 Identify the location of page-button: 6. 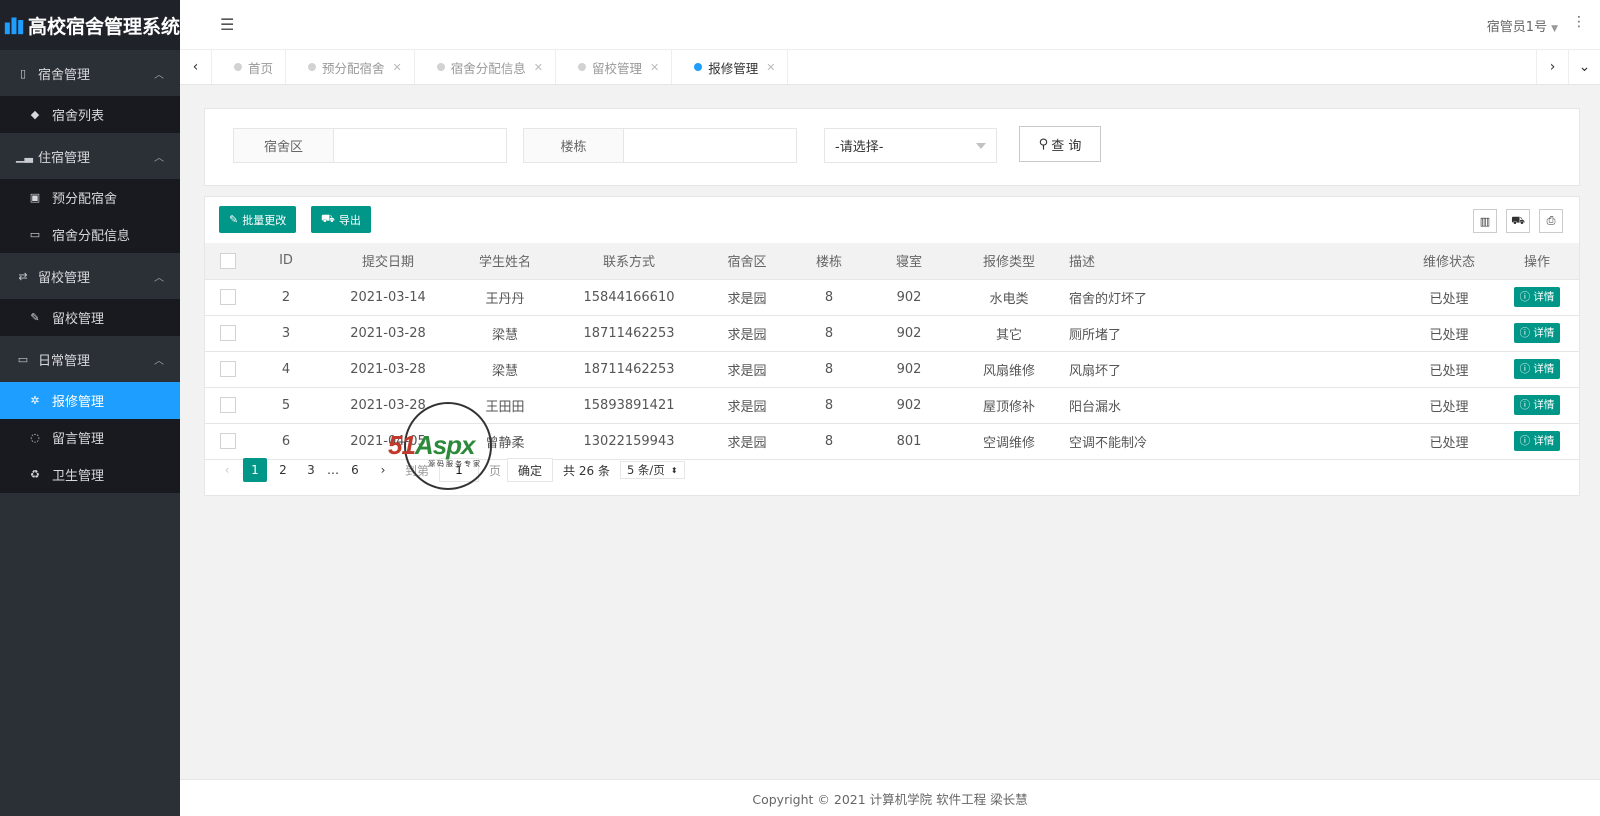
(355, 470).